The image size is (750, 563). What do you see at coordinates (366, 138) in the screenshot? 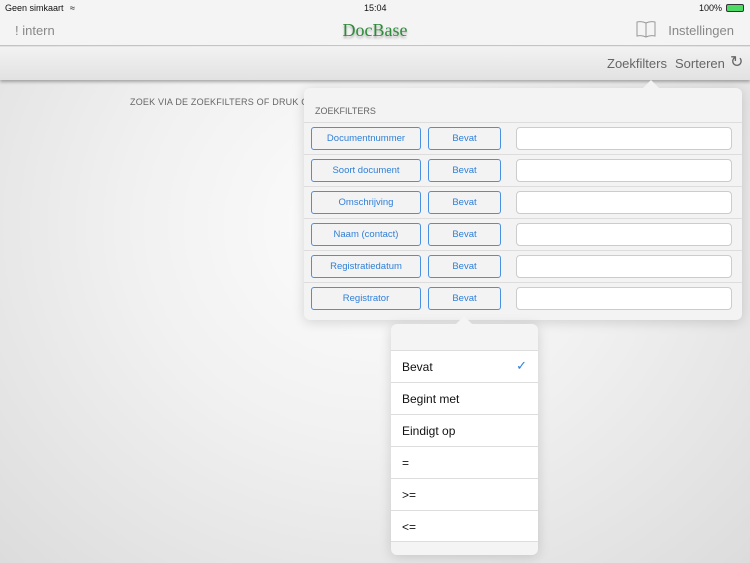
I see `field-button: Documentnummer` at bounding box center [366, 138].